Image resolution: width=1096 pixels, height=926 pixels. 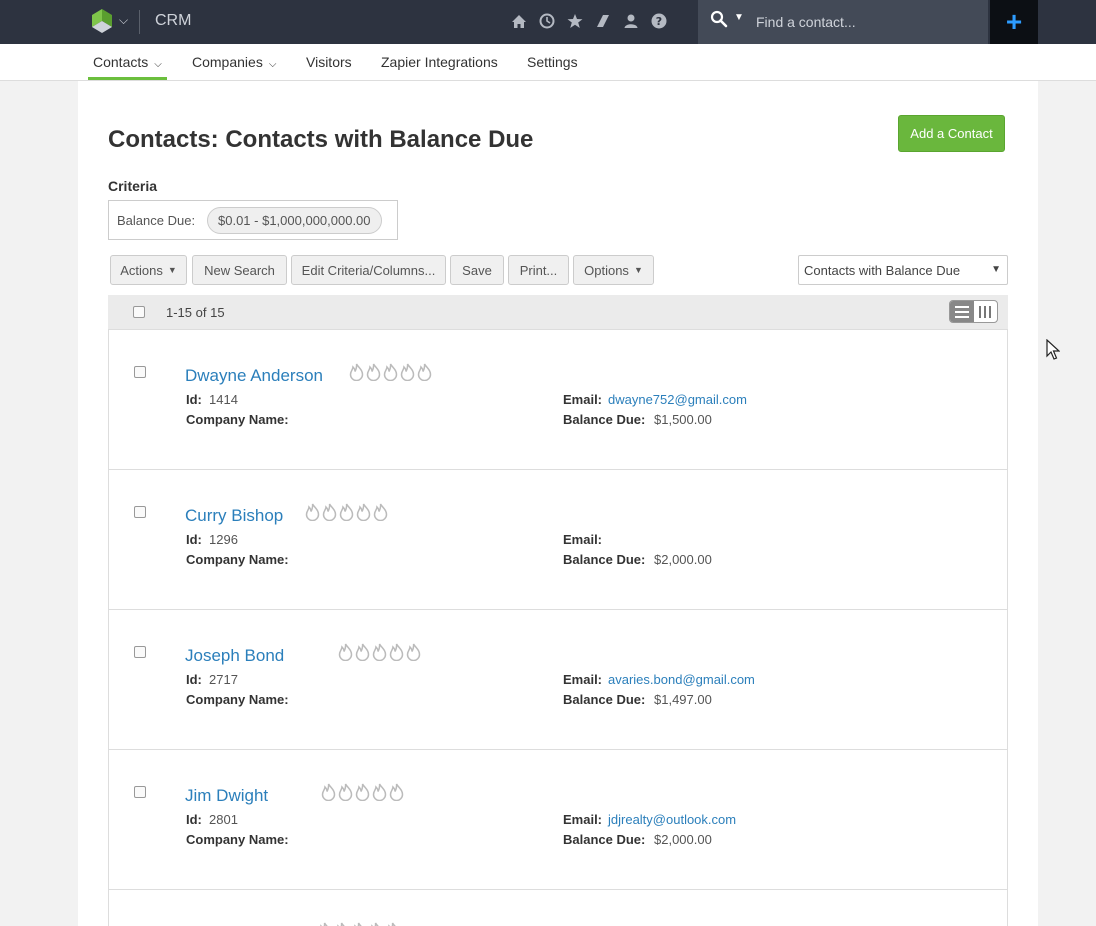 What do you see at coordinates (102, 21) in the screenshot?
I see `app-logo-icon` at bounding box center [102, 21].